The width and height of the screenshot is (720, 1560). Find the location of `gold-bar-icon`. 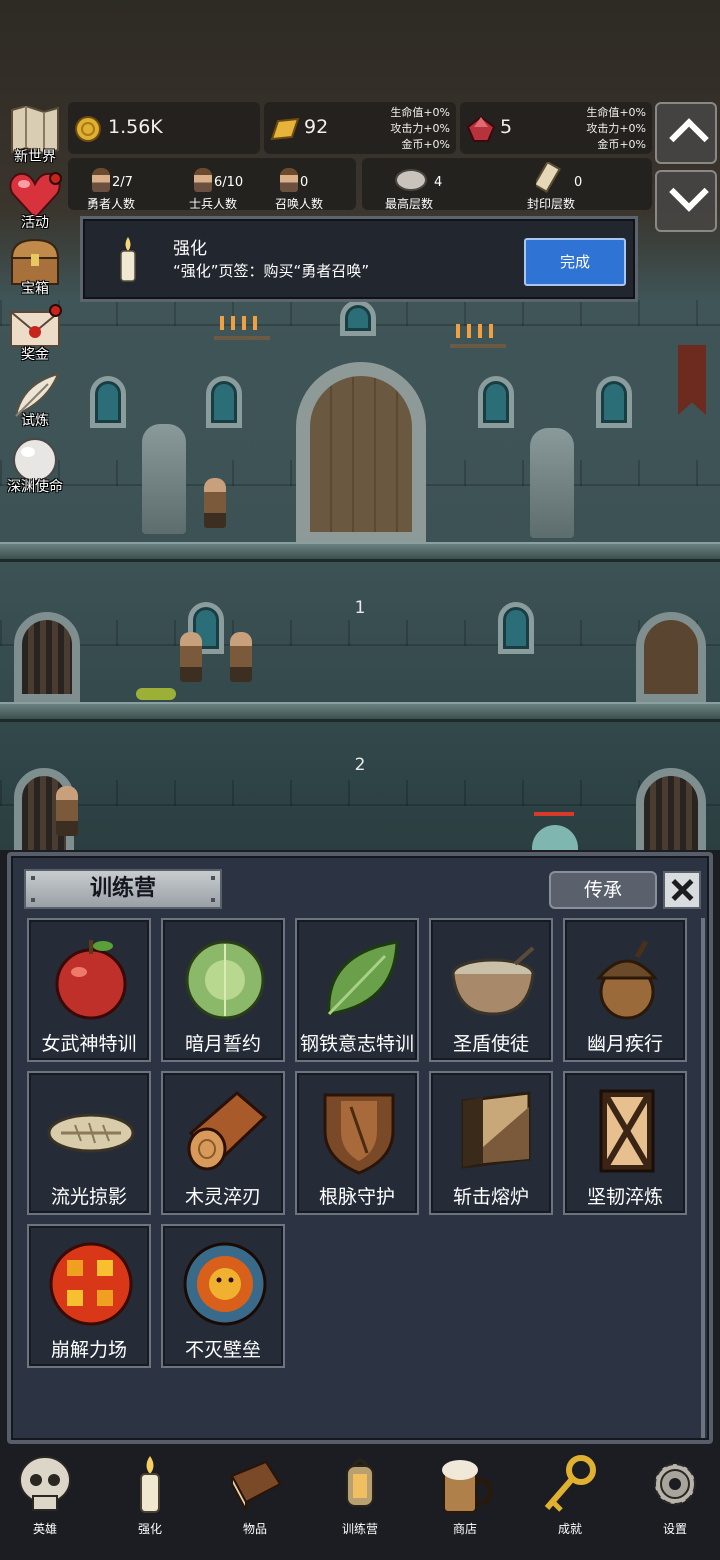

gold-bar-icon is located at coordinates (285, 129).